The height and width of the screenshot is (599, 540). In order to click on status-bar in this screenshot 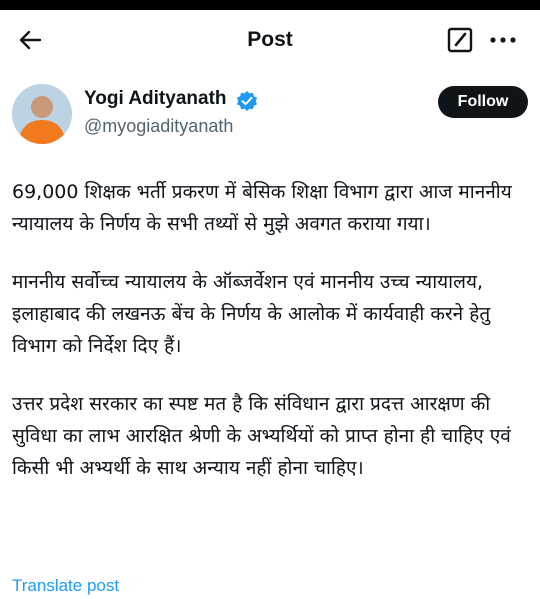, I will do `click(270, 5)`.